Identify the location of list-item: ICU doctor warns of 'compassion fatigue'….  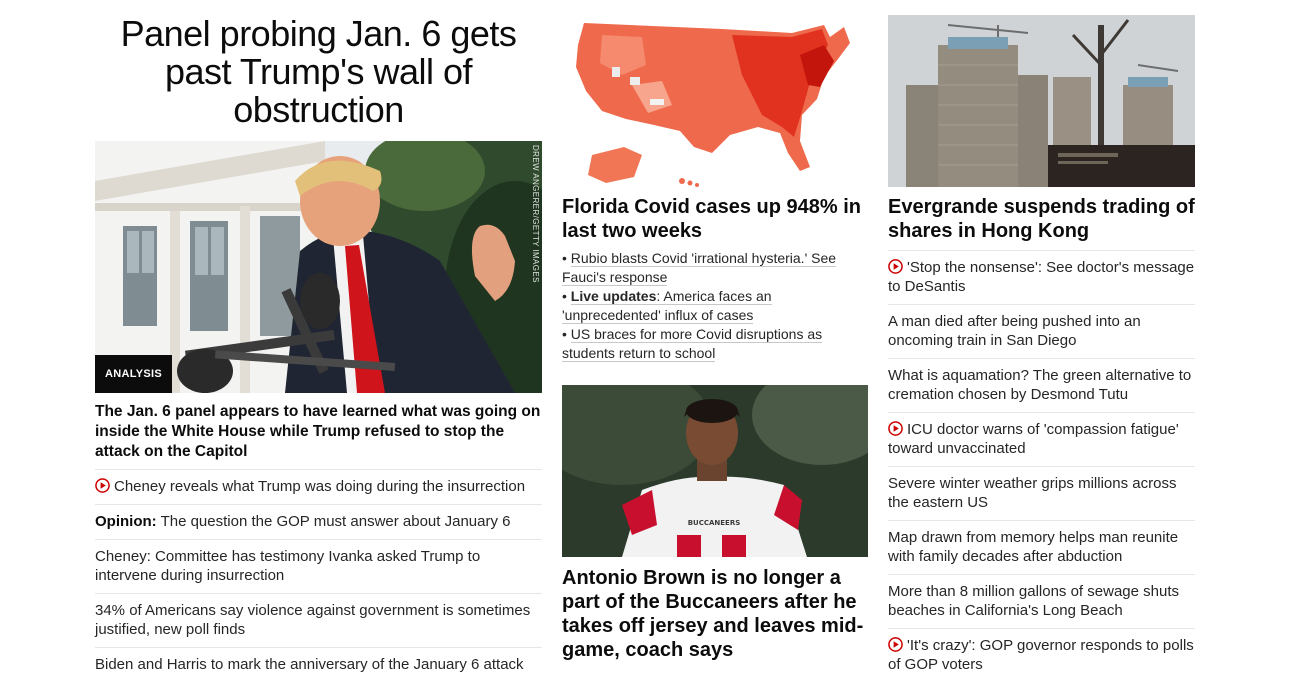
(1041, 439).